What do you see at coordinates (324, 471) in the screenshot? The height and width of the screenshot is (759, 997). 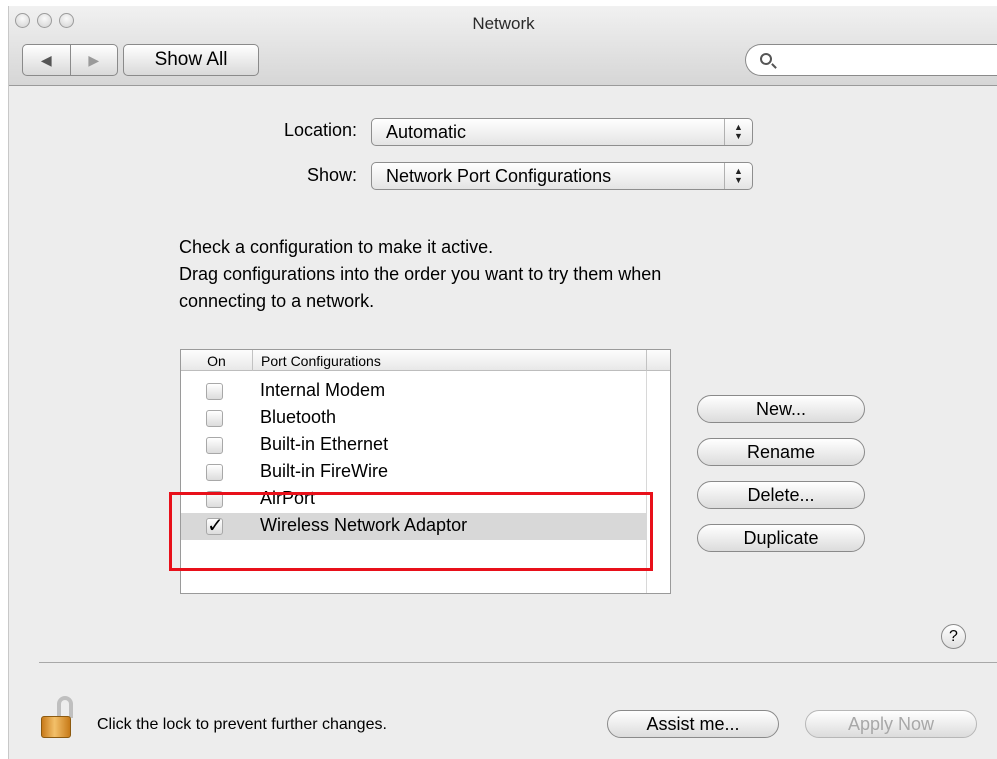 I see `port-name: Built-in FireWire` at bounding box center [324, 471].